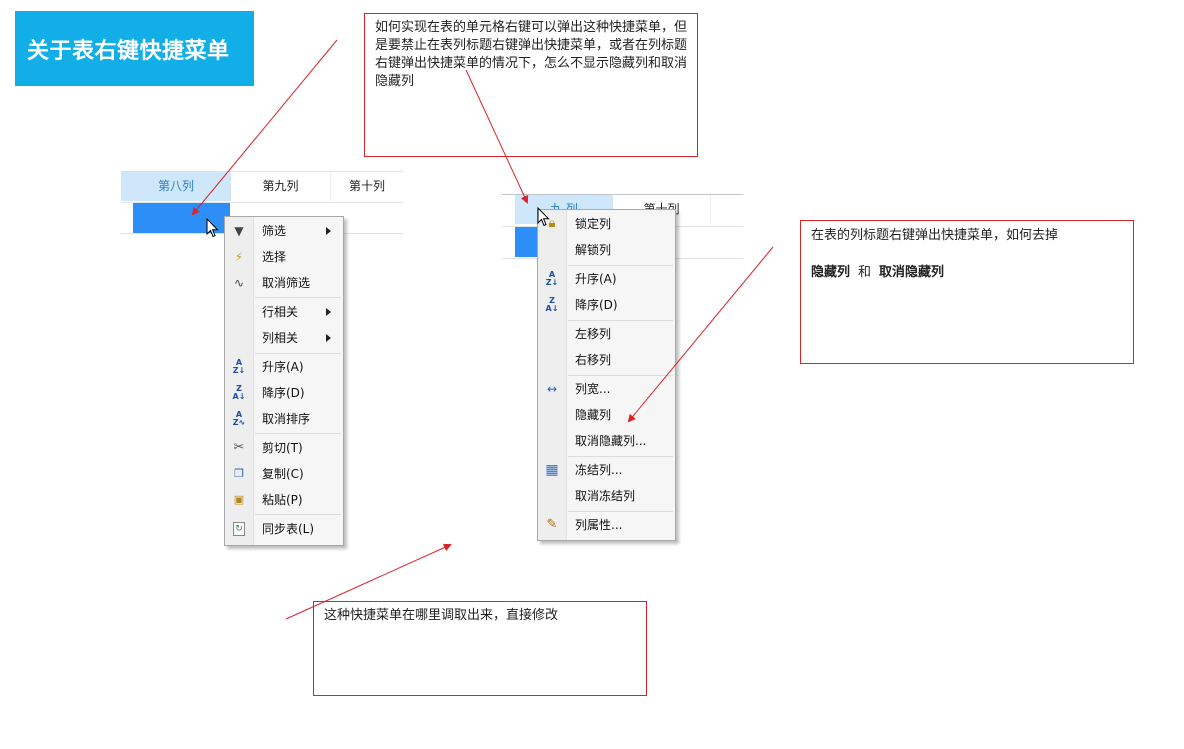 The height and width of the screenshot is (749, 1184). I want to click on arrow-to-hide-column, so click(700, 334).